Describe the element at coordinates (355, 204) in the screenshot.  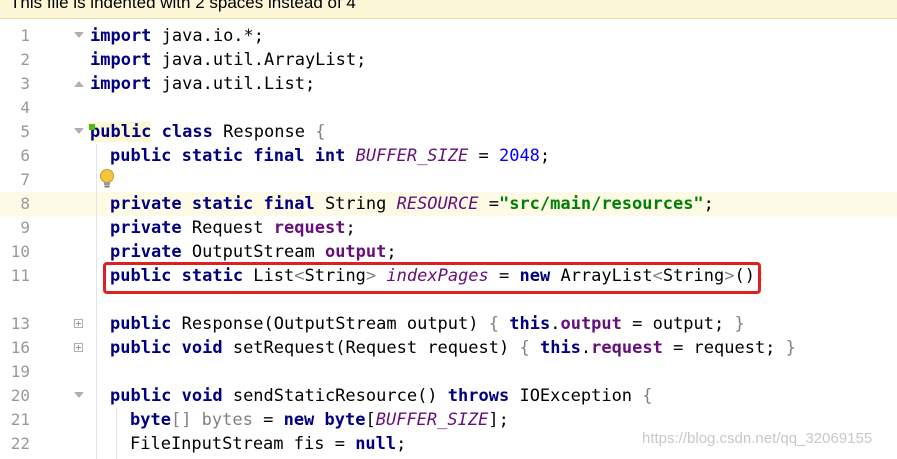
I see `type-name: String` at that location.